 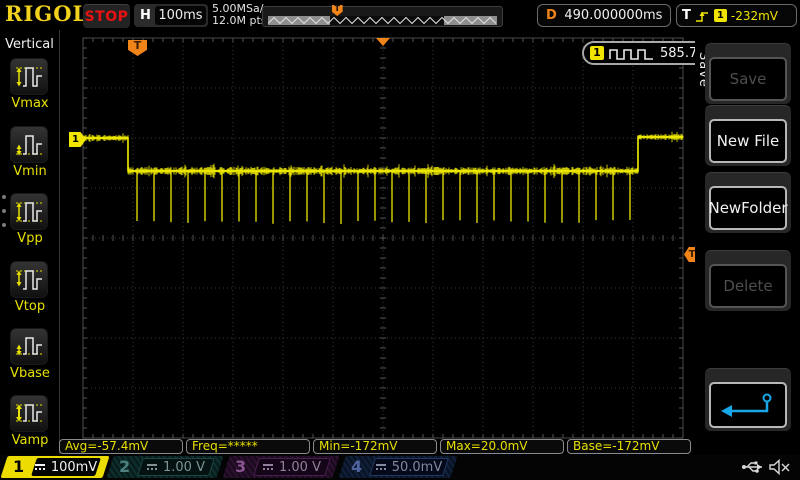 What do you see at coordinates (701, 16) in the screenshot?
I see `rising-edge-icon` at bounding box center [701, 16].